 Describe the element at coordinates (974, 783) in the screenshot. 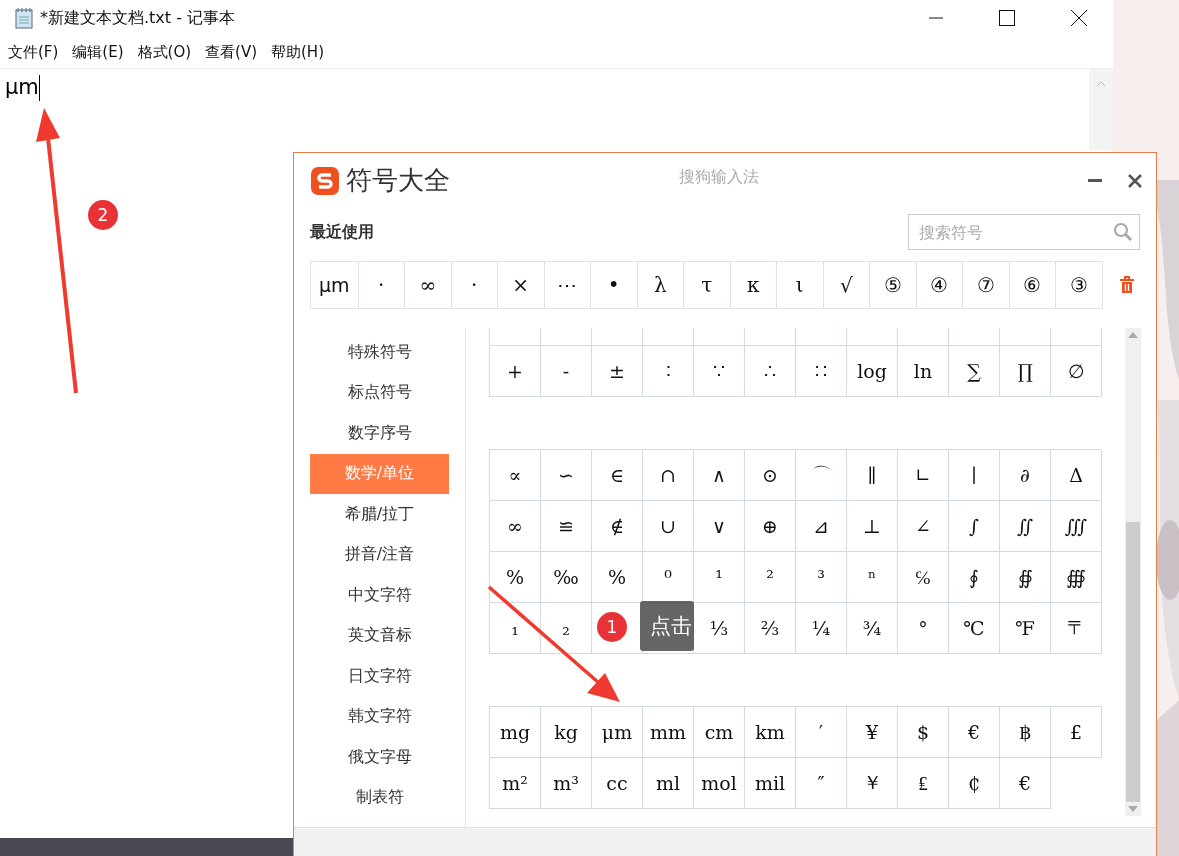

I see `symbol-cell: ₵` at that location.